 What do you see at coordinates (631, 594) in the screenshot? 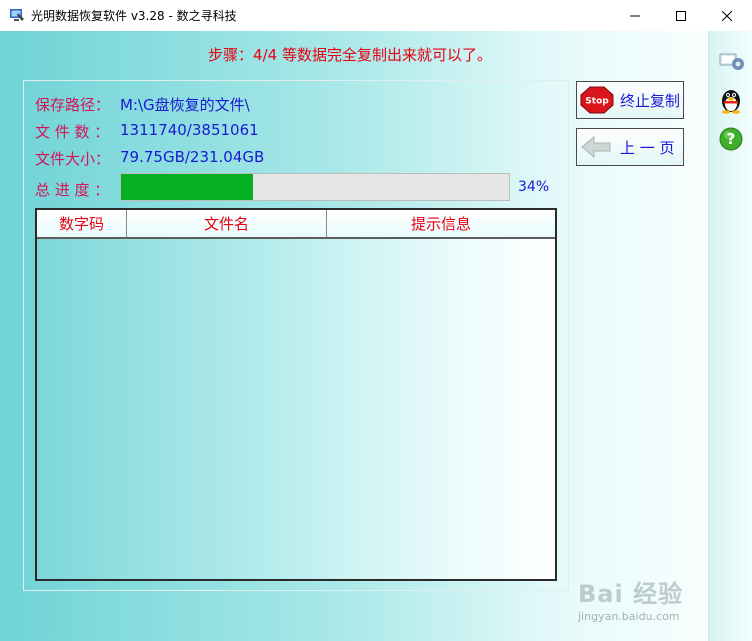
I see `watermark-logo: Bai 经验` at bounding box center [631, 594].